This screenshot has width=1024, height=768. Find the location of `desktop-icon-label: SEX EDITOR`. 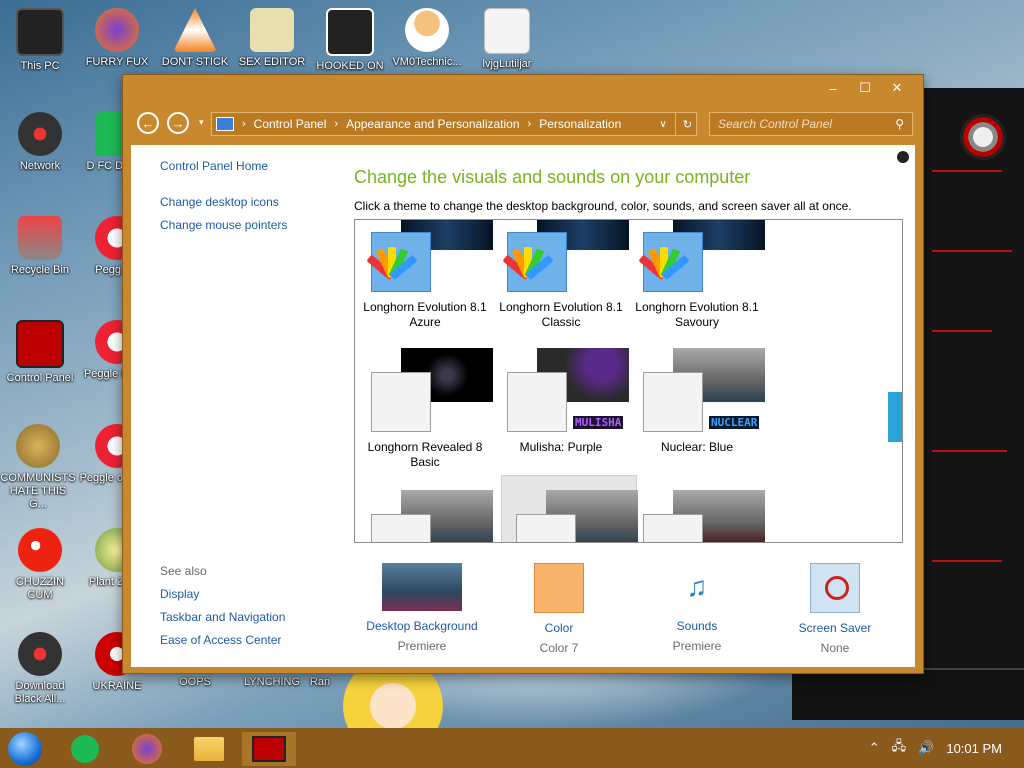

desktop-icon-label: SEX EDITOR is located at coordinates (272, 62).